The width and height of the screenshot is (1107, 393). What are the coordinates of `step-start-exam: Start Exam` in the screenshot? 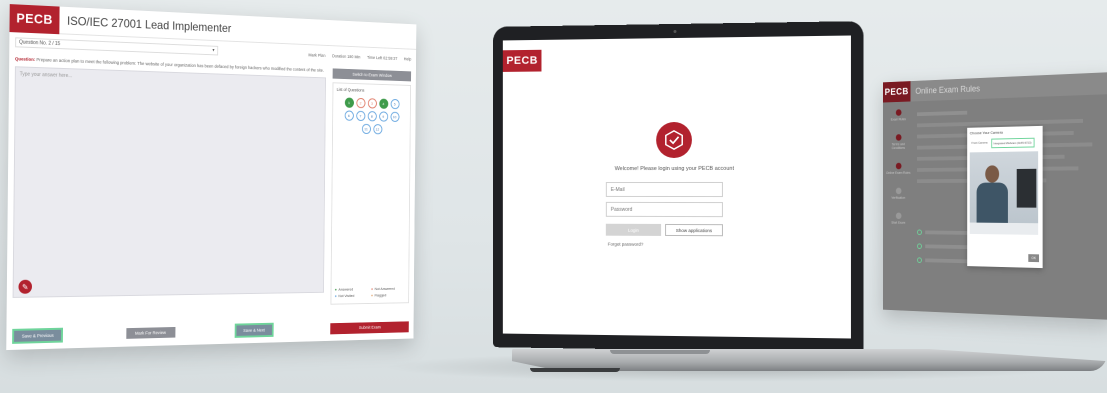 It's located at (898, 218).